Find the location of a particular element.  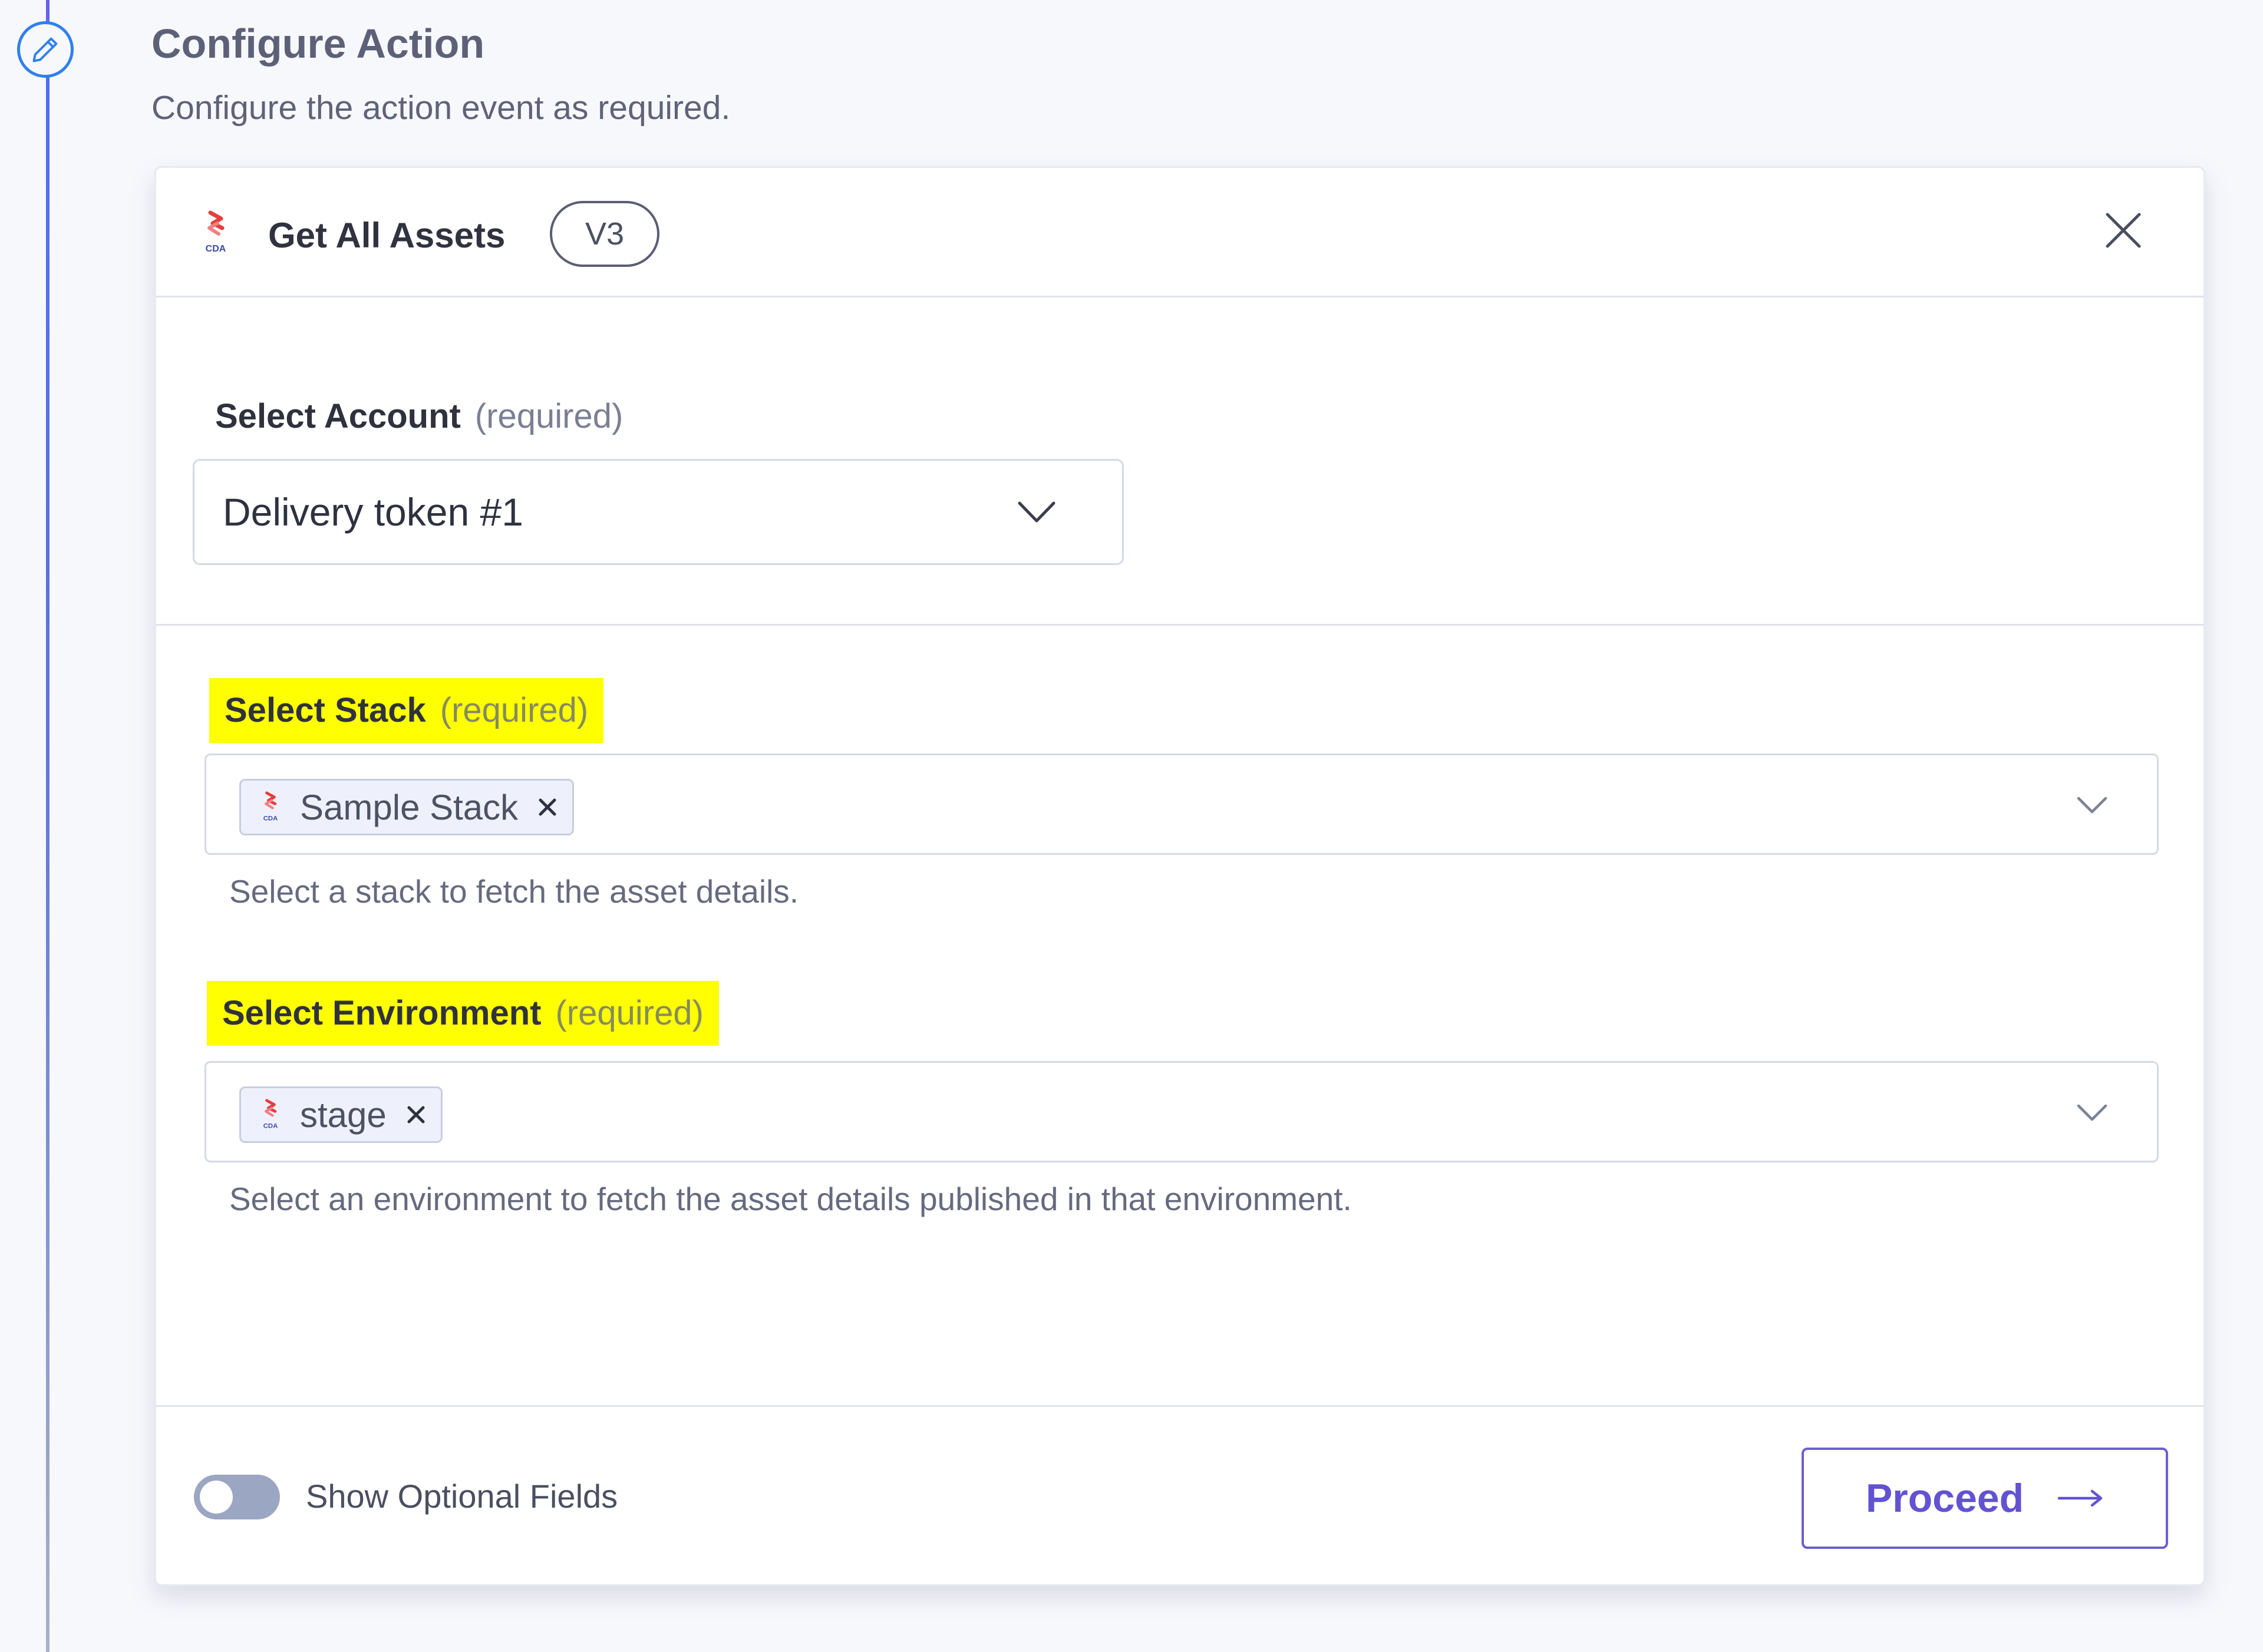

timeline-line is located at coordinates (48, 826).